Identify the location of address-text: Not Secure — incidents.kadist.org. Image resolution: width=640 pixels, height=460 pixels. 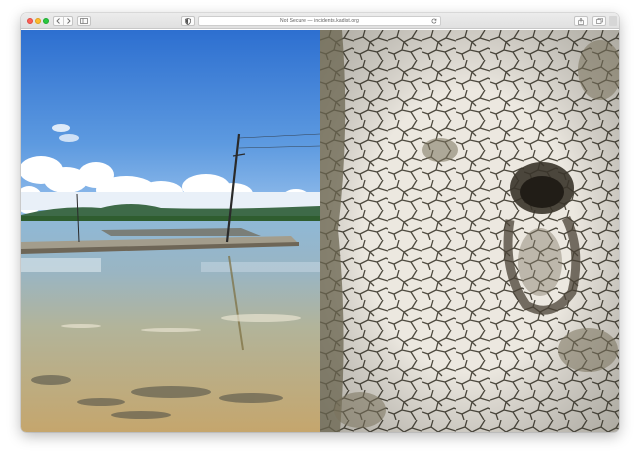
(319, 21).